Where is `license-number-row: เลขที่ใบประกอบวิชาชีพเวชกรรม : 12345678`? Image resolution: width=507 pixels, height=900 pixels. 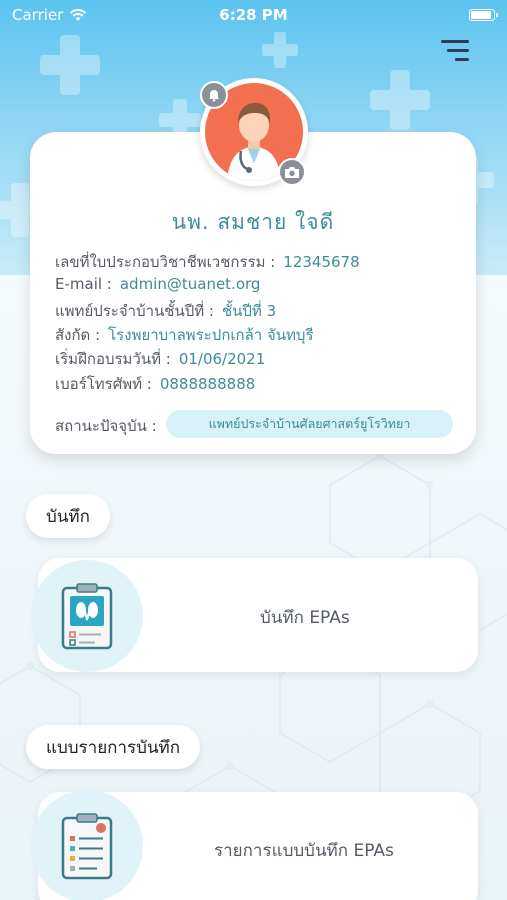
license-number-row: เลขที่ใบประกอบวิชาชีพเวชกรรม : 12345678 is located at coordinates (207, 262).